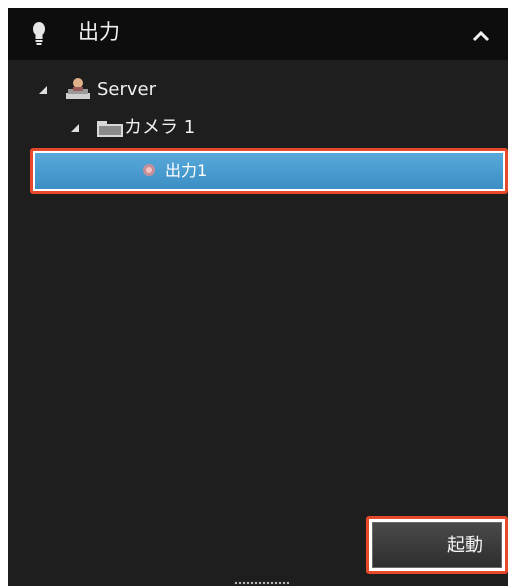 The height and width of the screenshot is (588, 513). Describe the element at coordinates (258, 128) in the screenshot. I see `tree-item-camera: カメラ 1` at that location.